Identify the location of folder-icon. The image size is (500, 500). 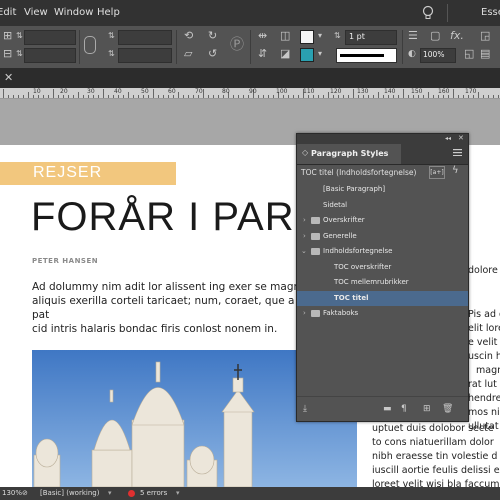
(315, 251).